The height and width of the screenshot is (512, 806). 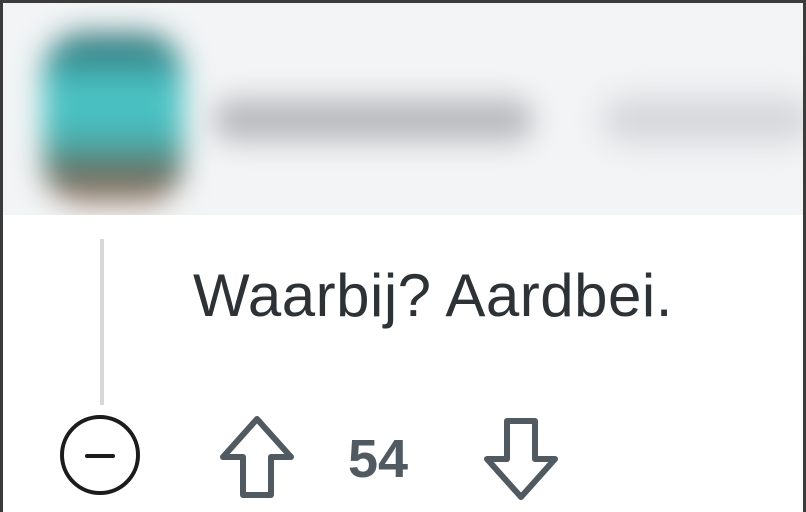 I want to click on upvote-button, so click(x=257, y=458).